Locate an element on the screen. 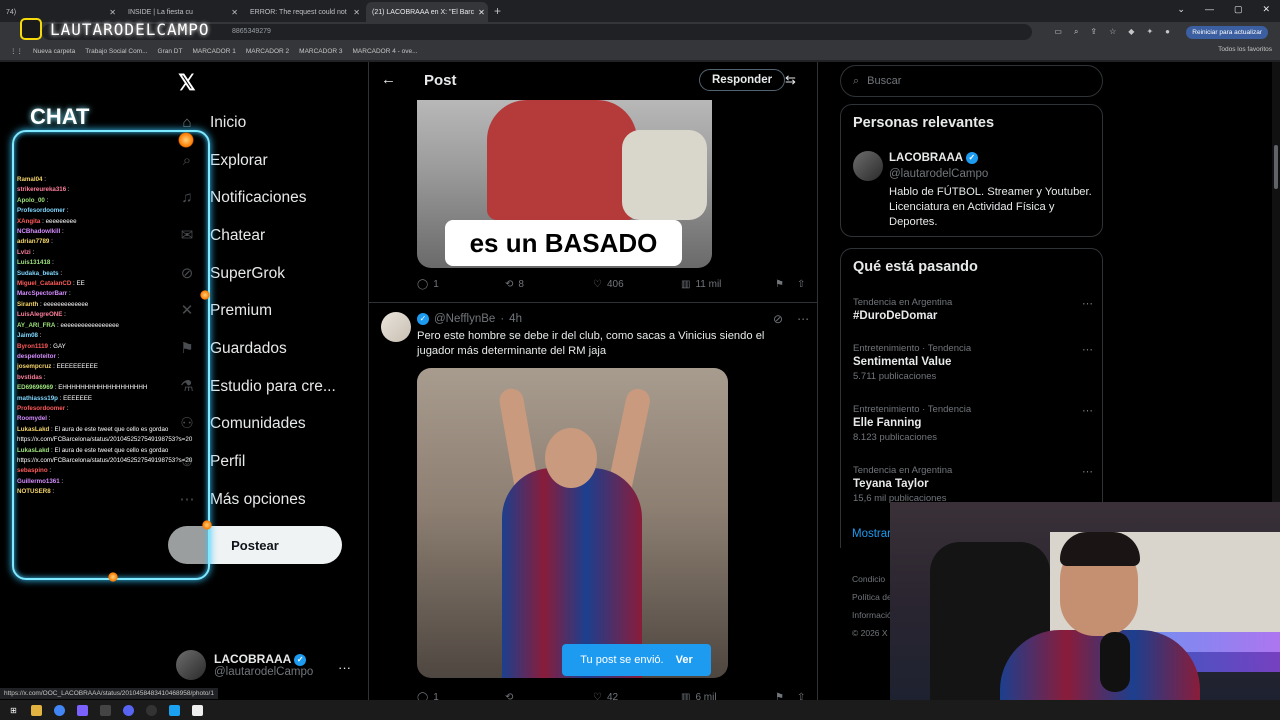 This screenshot has height=720, width=1280. nav-label: Perfil is located at coordinates (228, 461).